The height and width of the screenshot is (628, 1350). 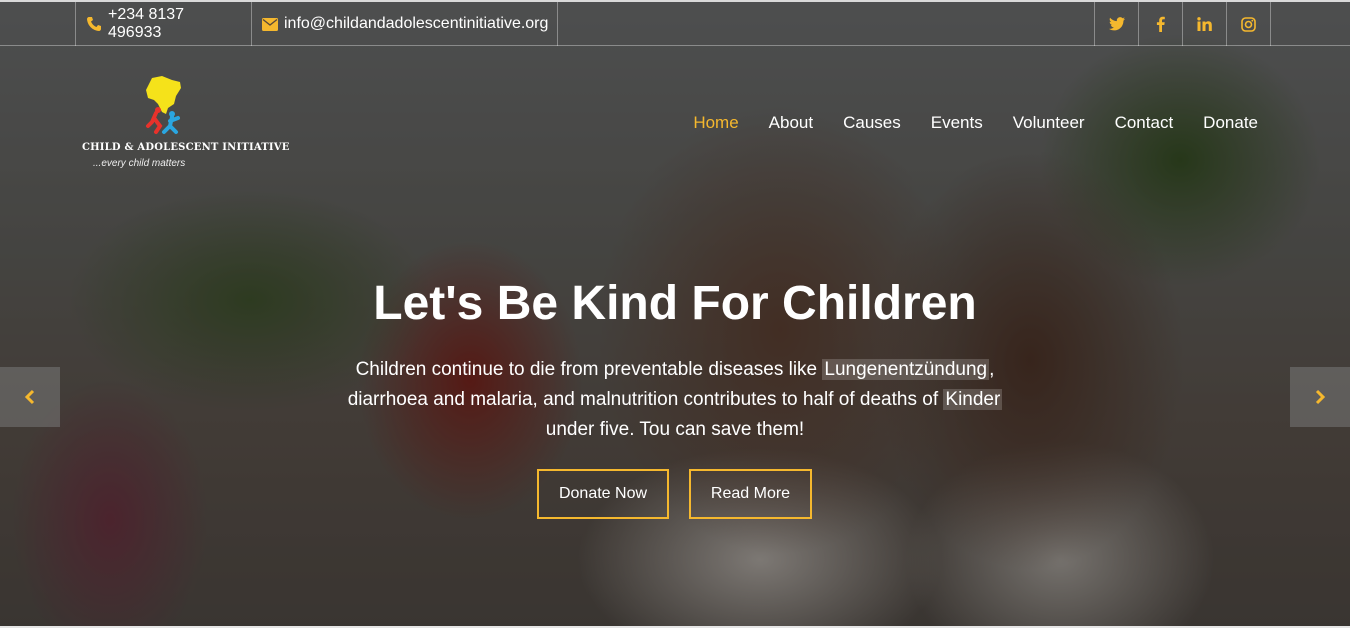 What do you see at coordinates (973, 399) in the screenshot?
I see `highlighted-word-kinder: Kinder` at bounding box center [973, 399].